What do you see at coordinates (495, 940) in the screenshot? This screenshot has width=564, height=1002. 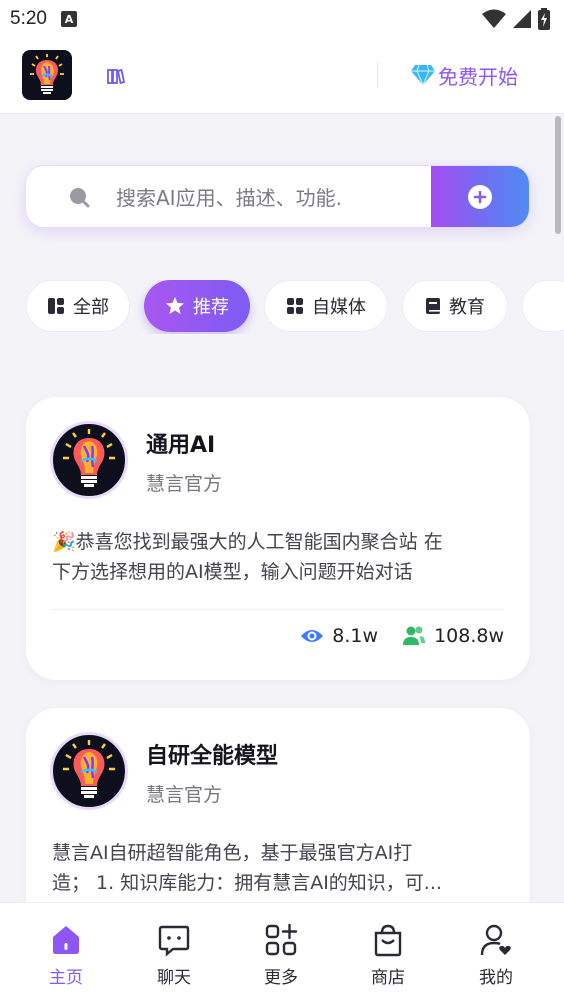 I see `user-icon` at bounding box center [495, 940].